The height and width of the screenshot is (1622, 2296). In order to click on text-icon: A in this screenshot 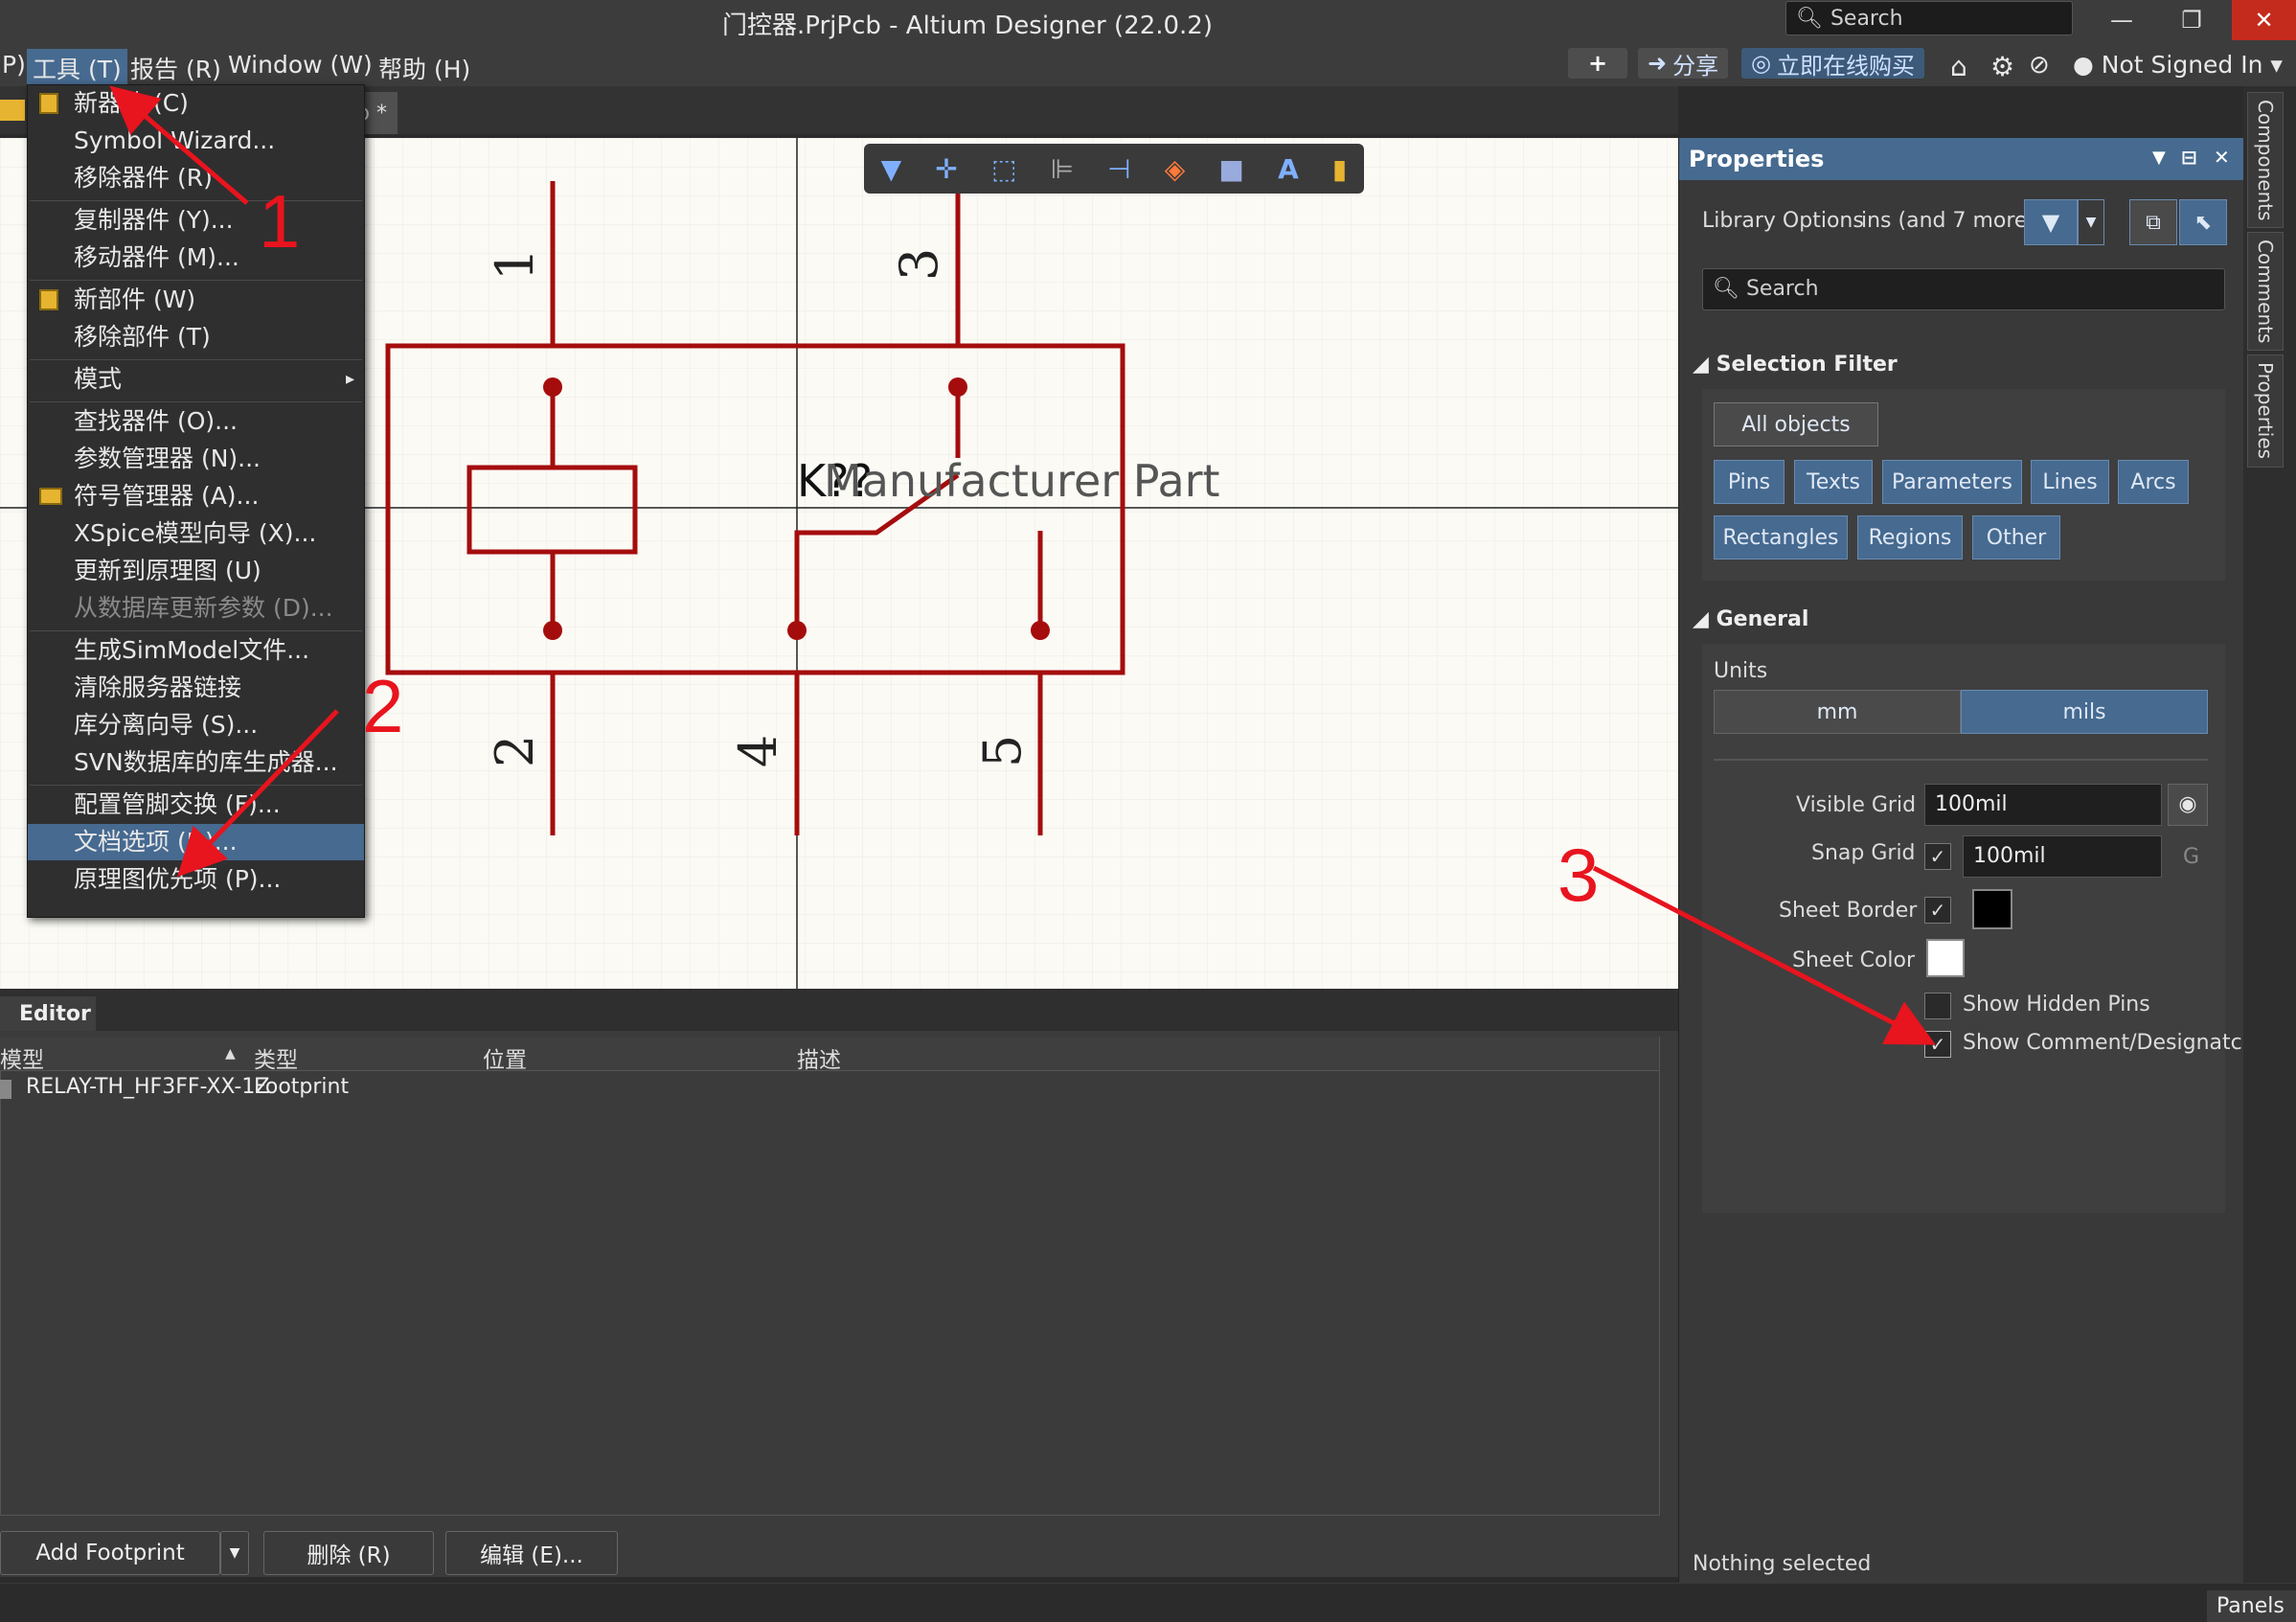, I will do `click(1288, 169)`.